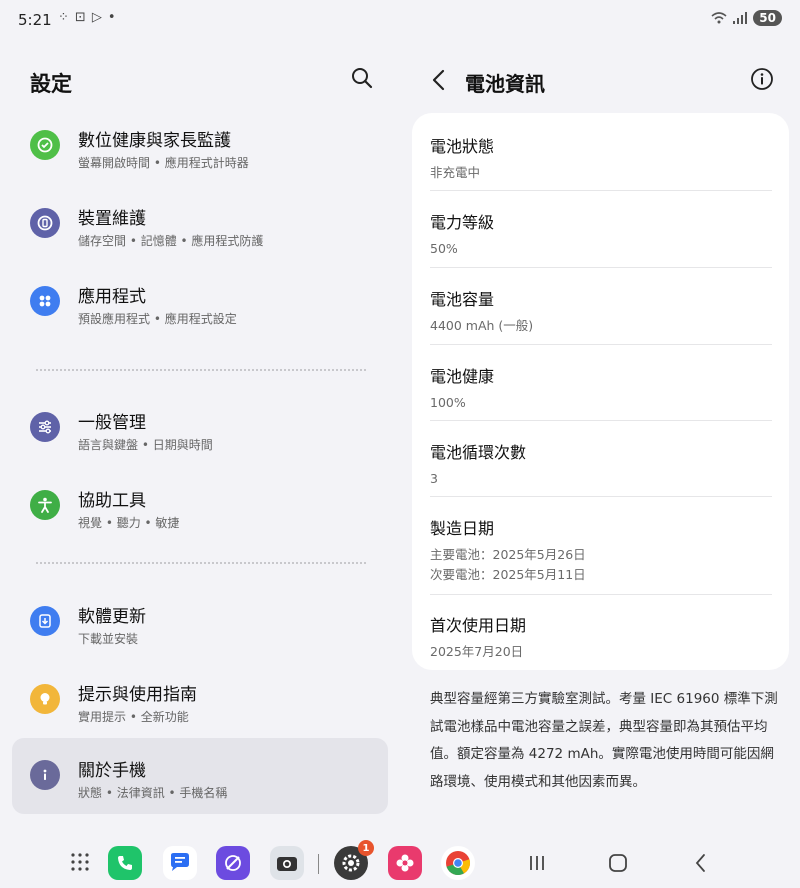 The width and height of the screenshot is (800, 888). Describe the element at coordinates (434, 478) in the screenshot. I see `row-value: 3` at that location.